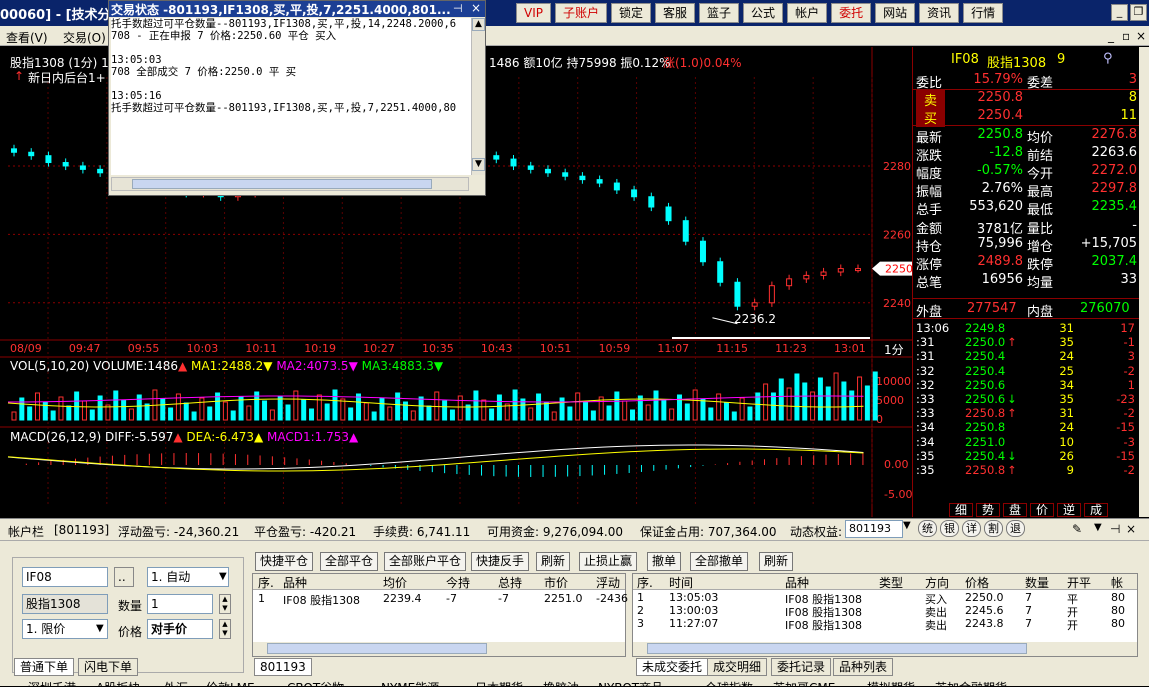 This screenshot has width=1149, height=687. What do you see at coordinates (1126, 36) in the screenshot?
I see `menu-restore-icon: ▫` at bounding box center [1126, 36].